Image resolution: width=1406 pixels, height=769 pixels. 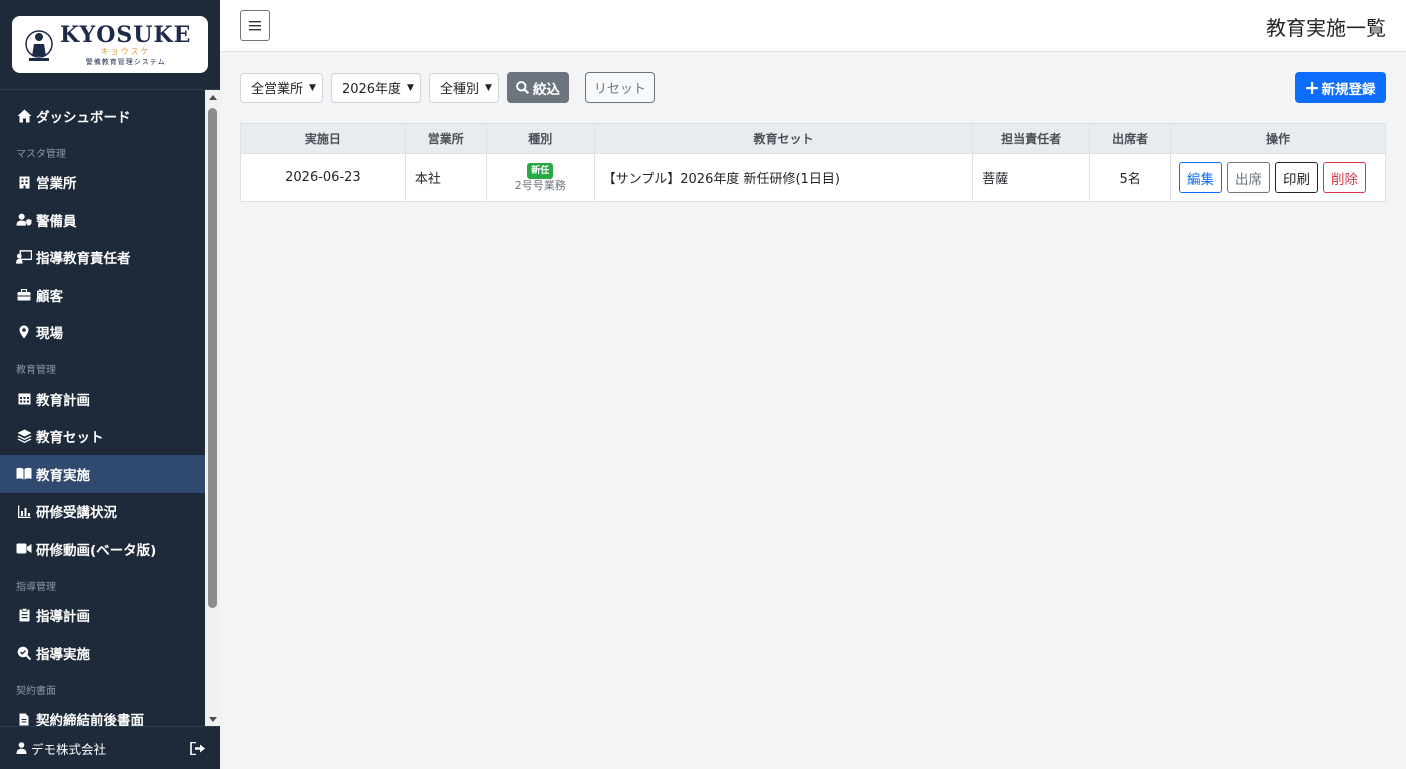 What do you see at coordinates (69, 749) in the screenshot?
I see `user-name: デモ株式会社` at bounding box center [69, 749].